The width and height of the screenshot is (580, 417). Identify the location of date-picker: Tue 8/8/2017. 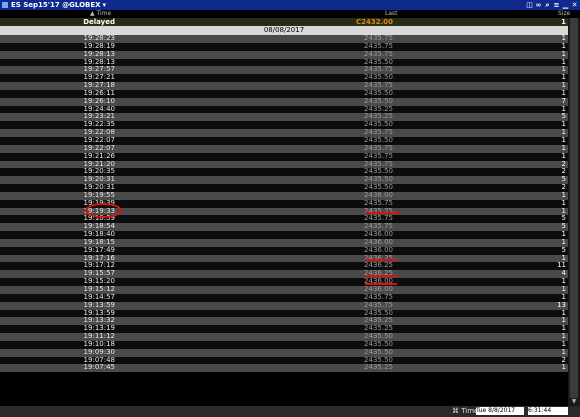
(500, 411).